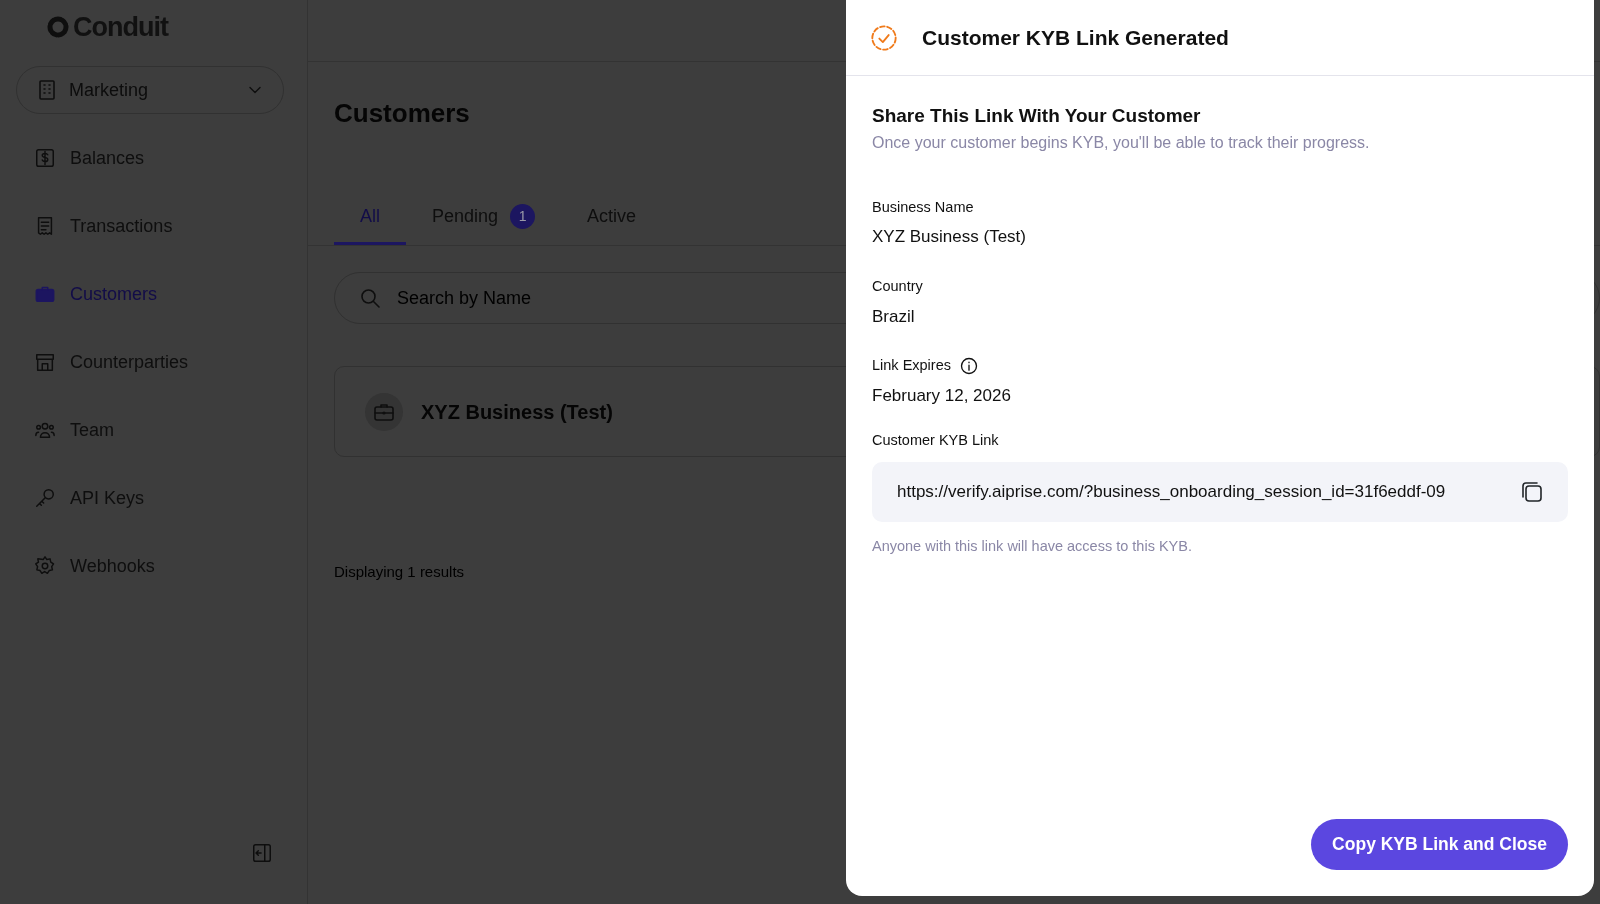 Image resolution: width=1600 pixels, height=904 pixels. What do you see at coordinates (399, 572) in the screenshot?
I see `results-count: Displaying 1 results` at bounding box center [399, 572].